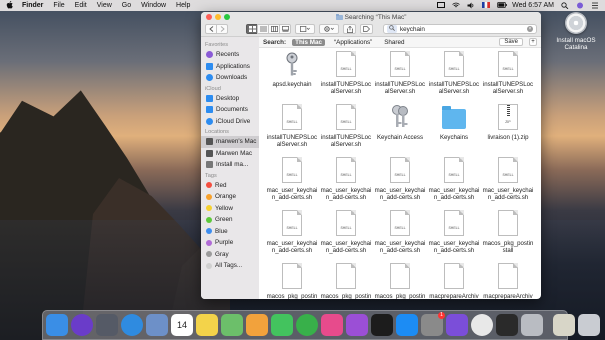  What do you see at coordinates (282, 325) in the screenshot?
I see `dock-messages-icon` at bounding box center [282, 325].